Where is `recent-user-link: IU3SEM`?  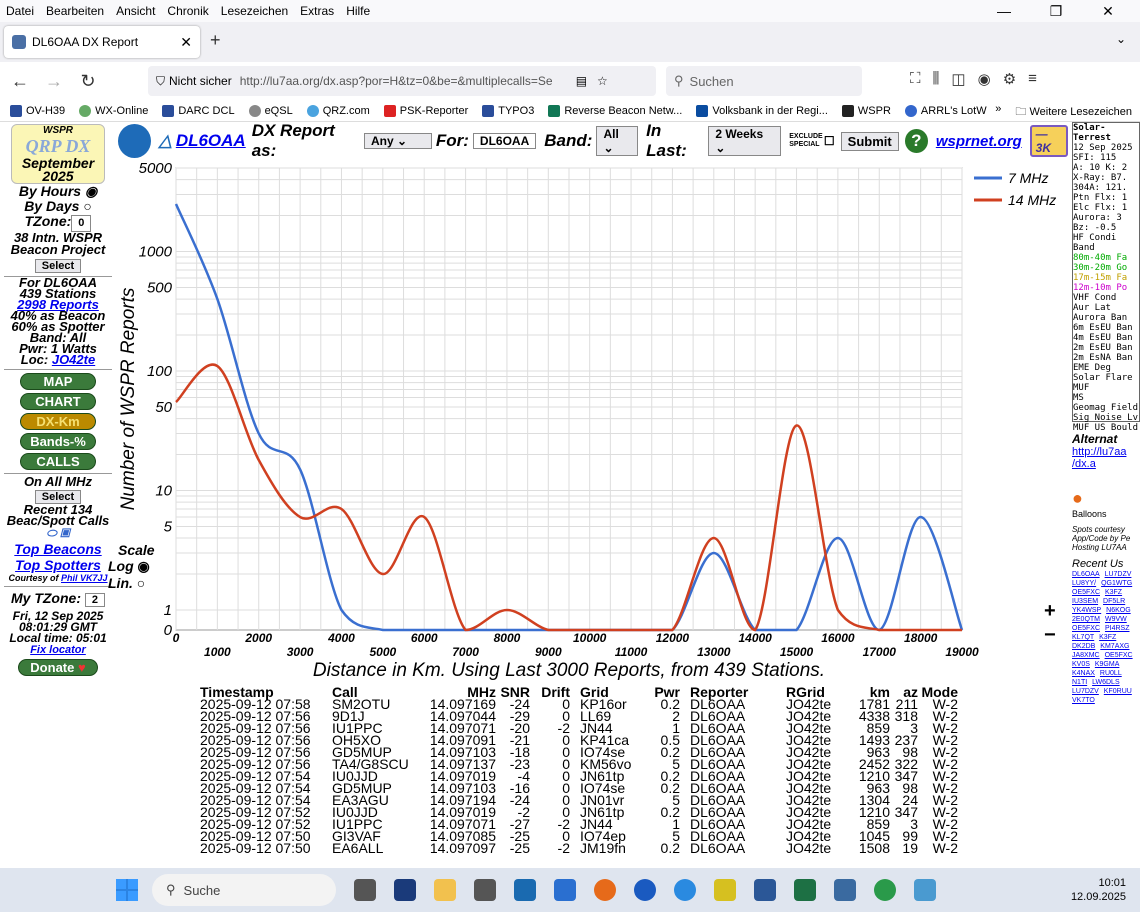
recent-user-link: IU3SEM is located at coordinates (1085, 601).